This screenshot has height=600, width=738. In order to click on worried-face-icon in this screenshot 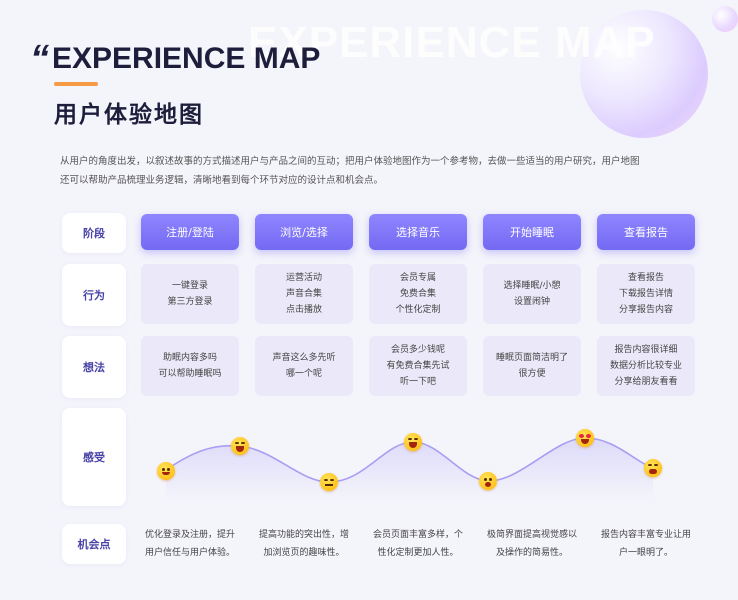, I will do `click(488, 481)`.